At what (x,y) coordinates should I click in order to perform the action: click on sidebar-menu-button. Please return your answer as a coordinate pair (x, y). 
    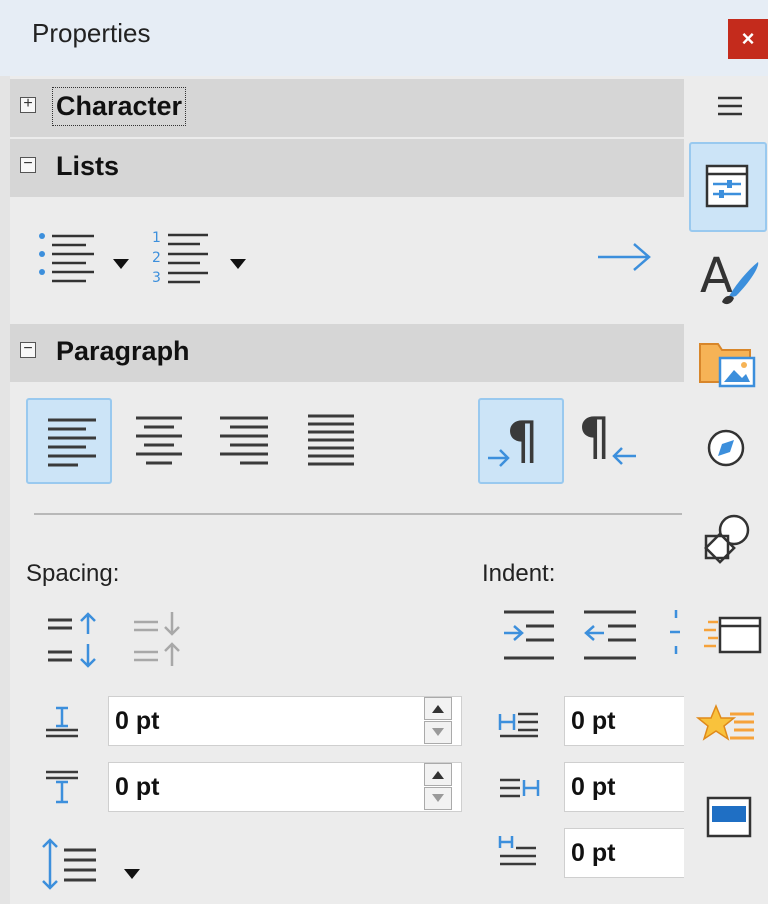
    Looking at the image, I should click on (728, 114).